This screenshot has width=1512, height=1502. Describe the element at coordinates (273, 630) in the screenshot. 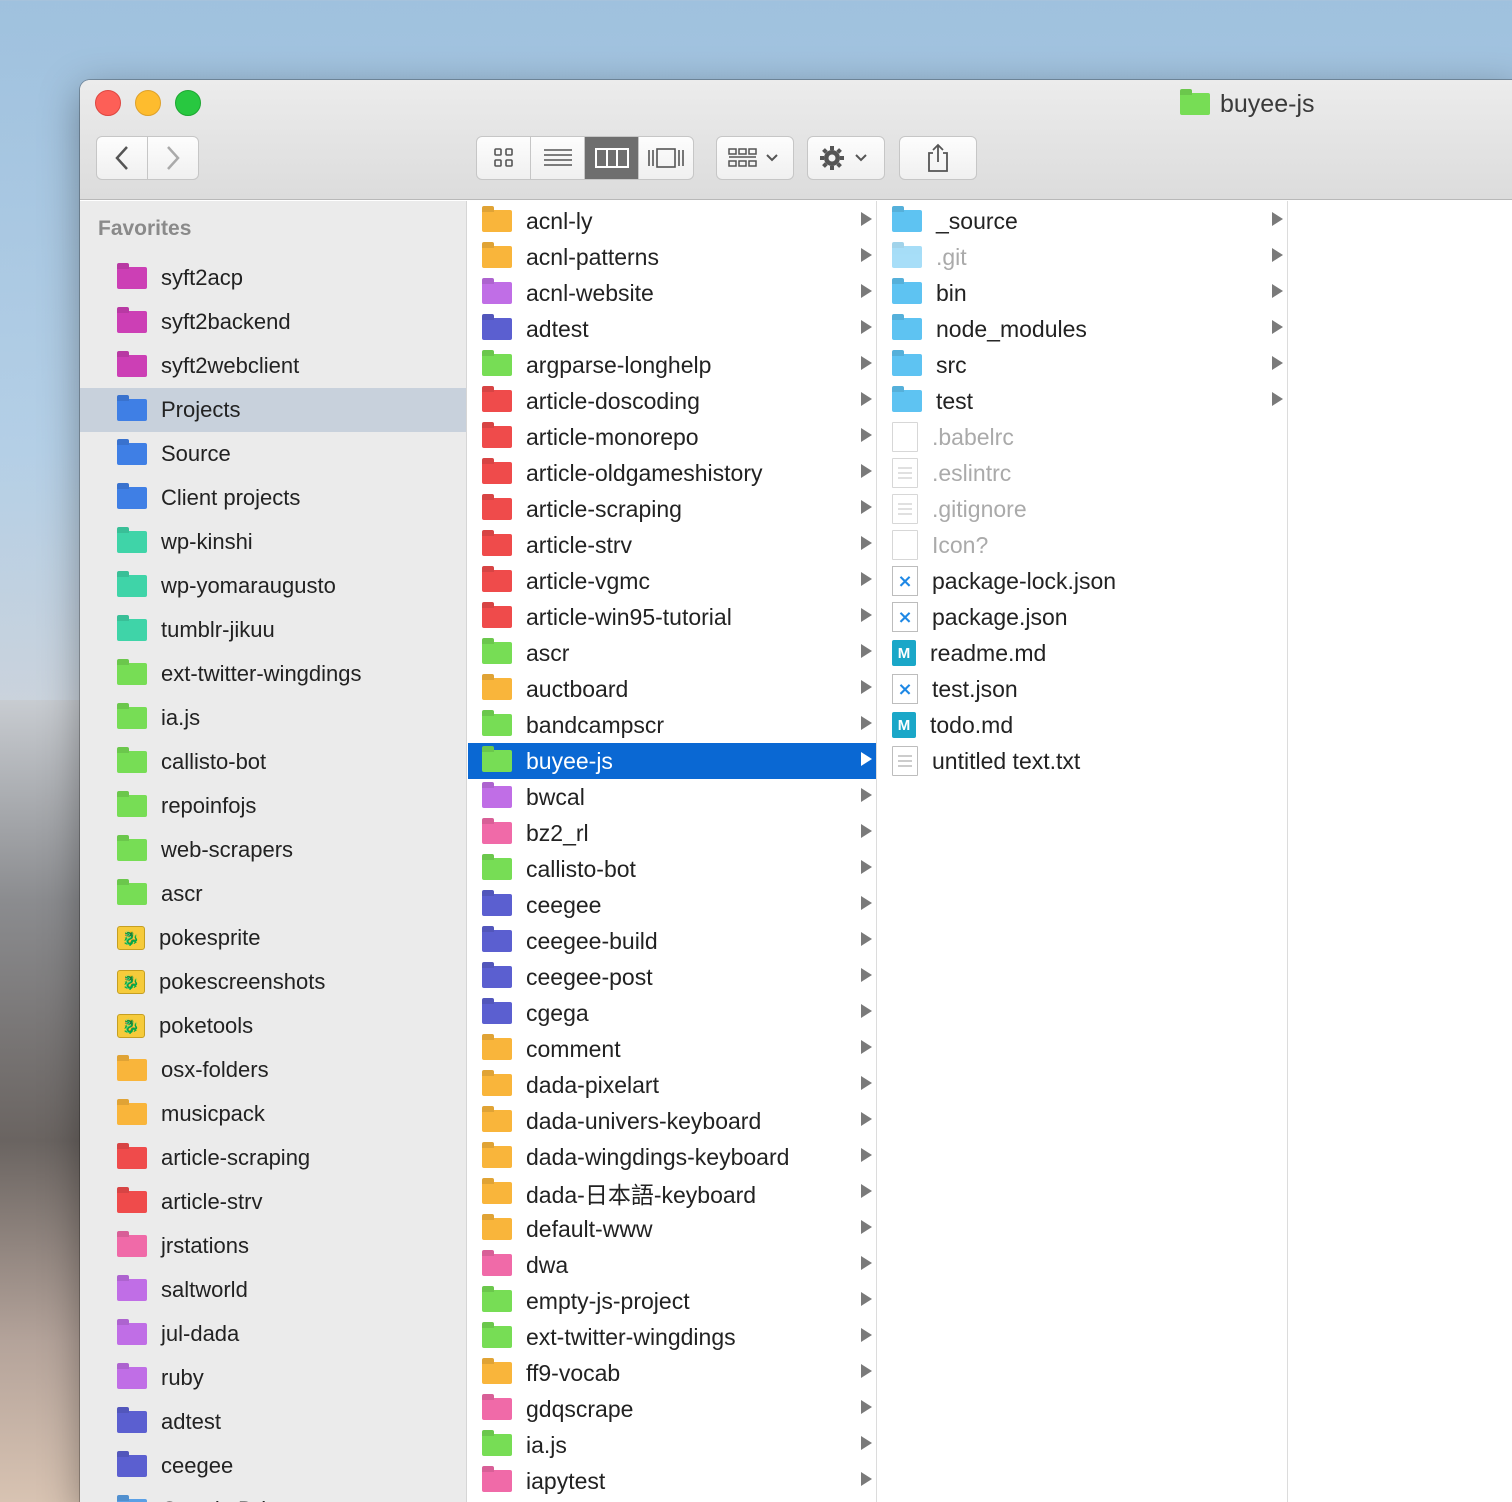

I see `sidebar-item-tumblr-jikuu: tumblr-jikuu` at that location.